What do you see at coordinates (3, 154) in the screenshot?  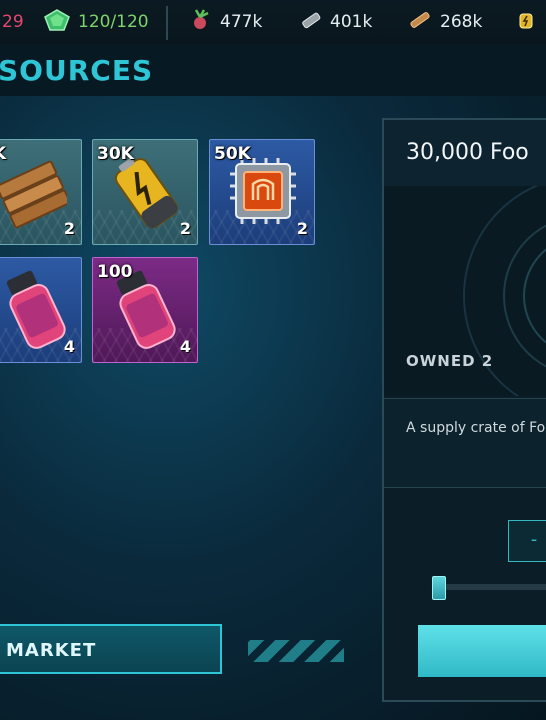 I see `item-quantity: 0K` at bounding box center [3, 154].